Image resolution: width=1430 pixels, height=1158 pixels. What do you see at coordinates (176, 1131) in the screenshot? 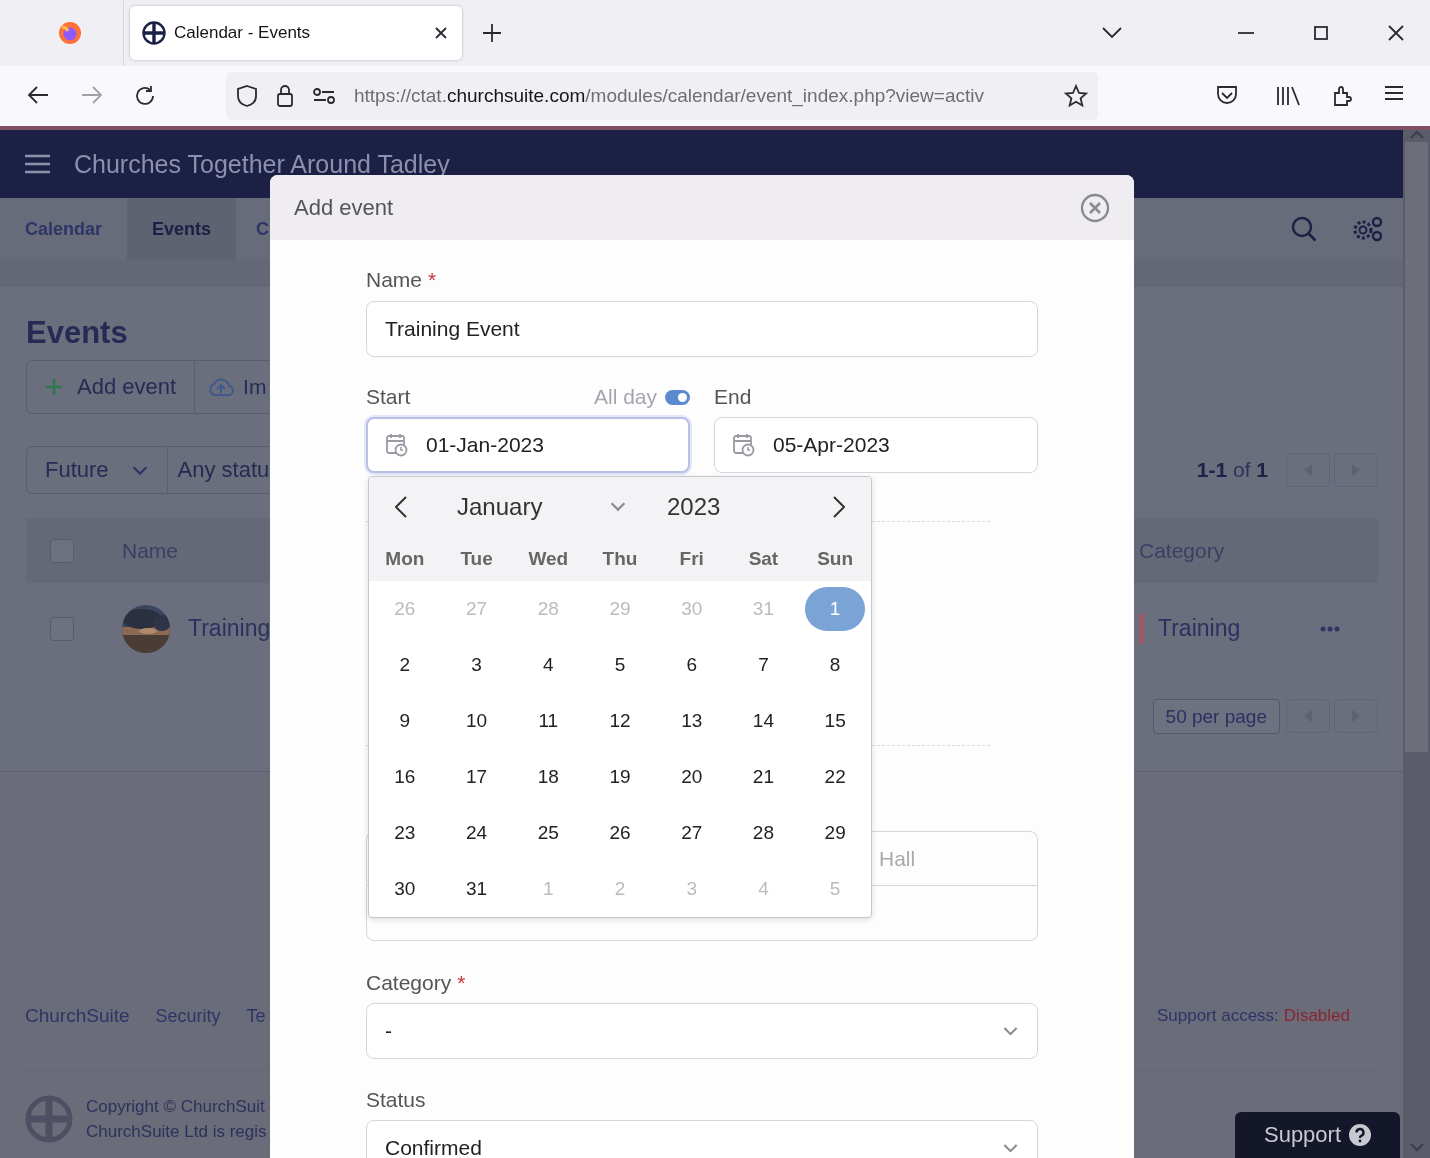
I see `copyright-text: ChurchSuite Ltd is regis` at bounding box center [176, 1131].